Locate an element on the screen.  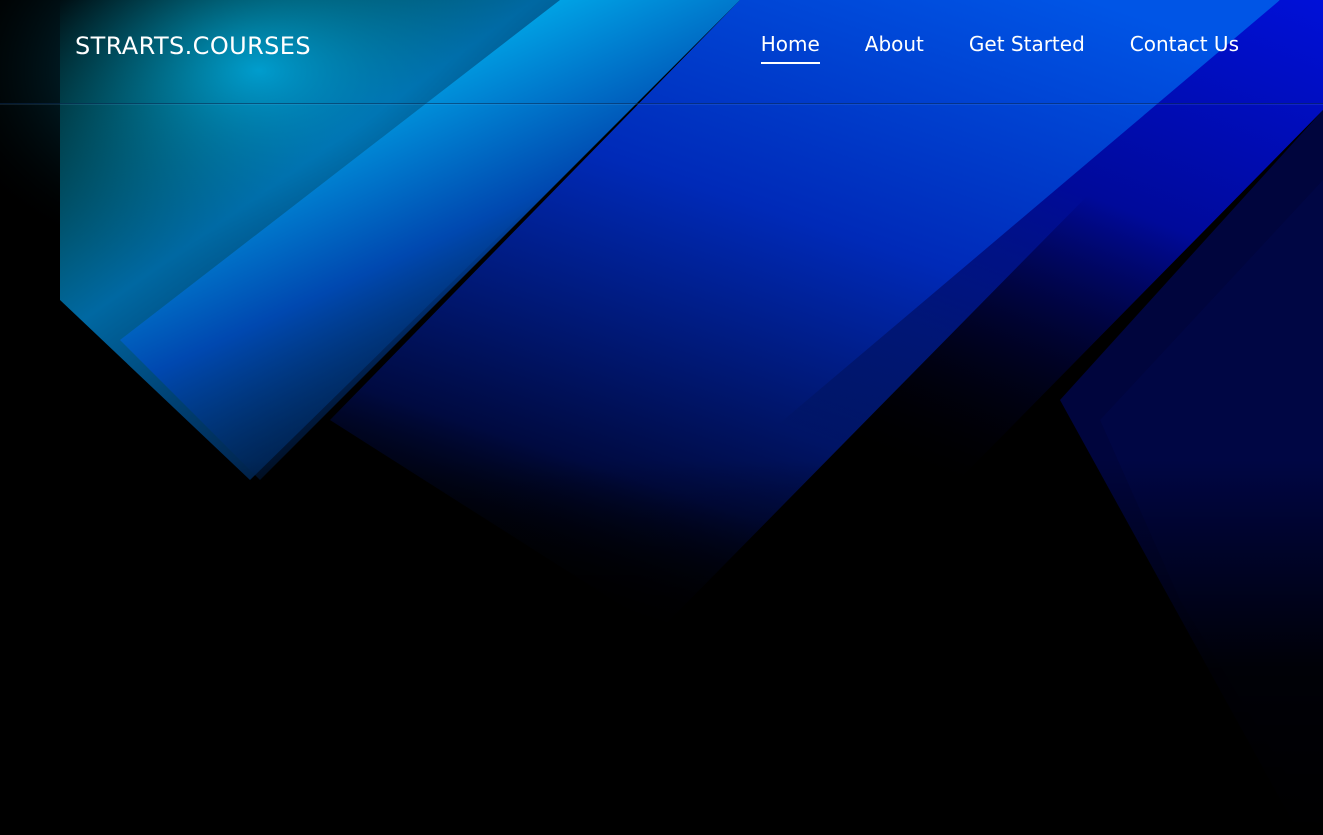
nav-item-home: Home is located at coordinates (790, 48).